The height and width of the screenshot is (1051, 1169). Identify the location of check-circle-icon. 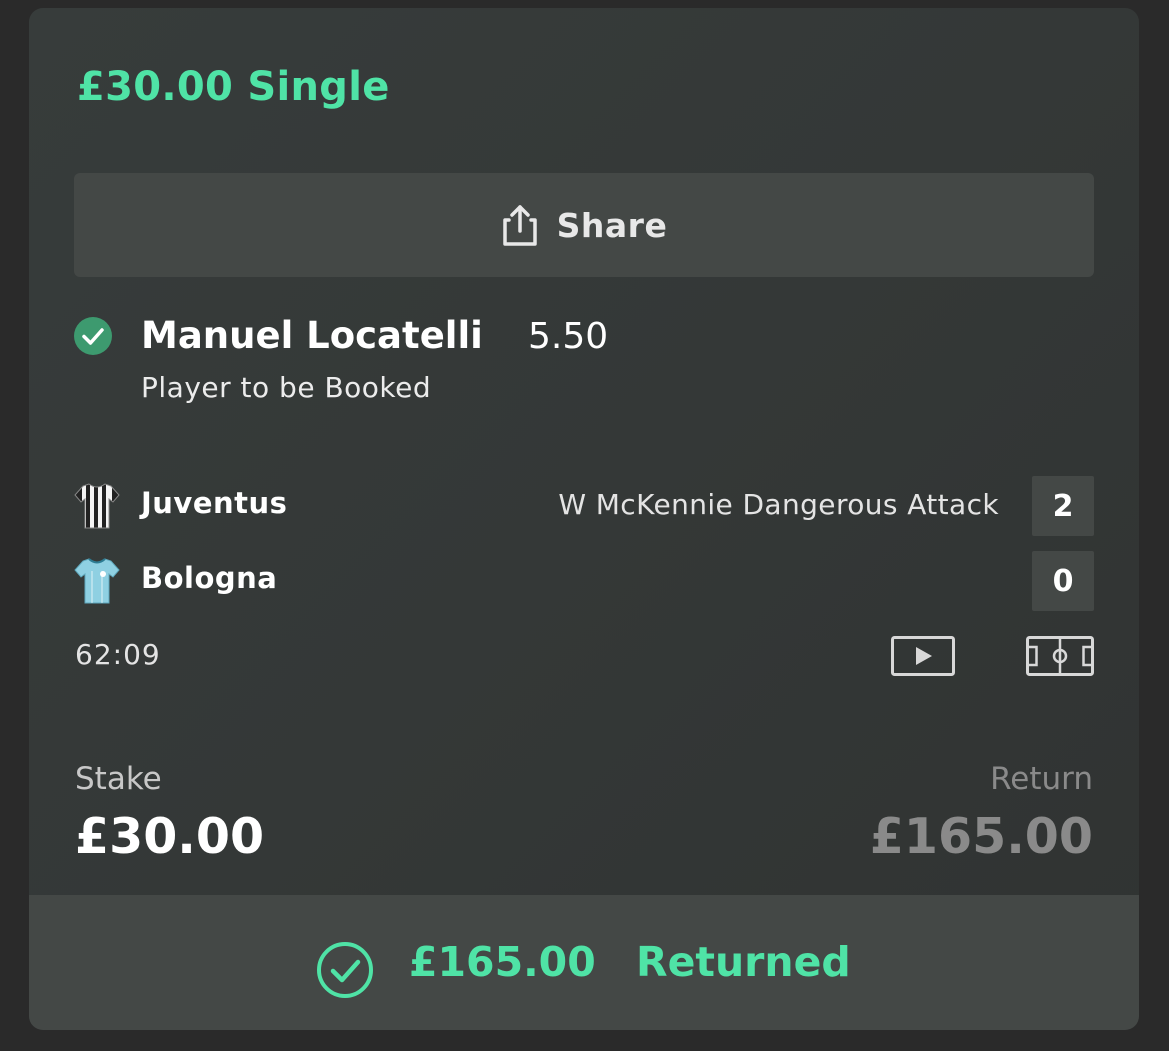
(93, 336).